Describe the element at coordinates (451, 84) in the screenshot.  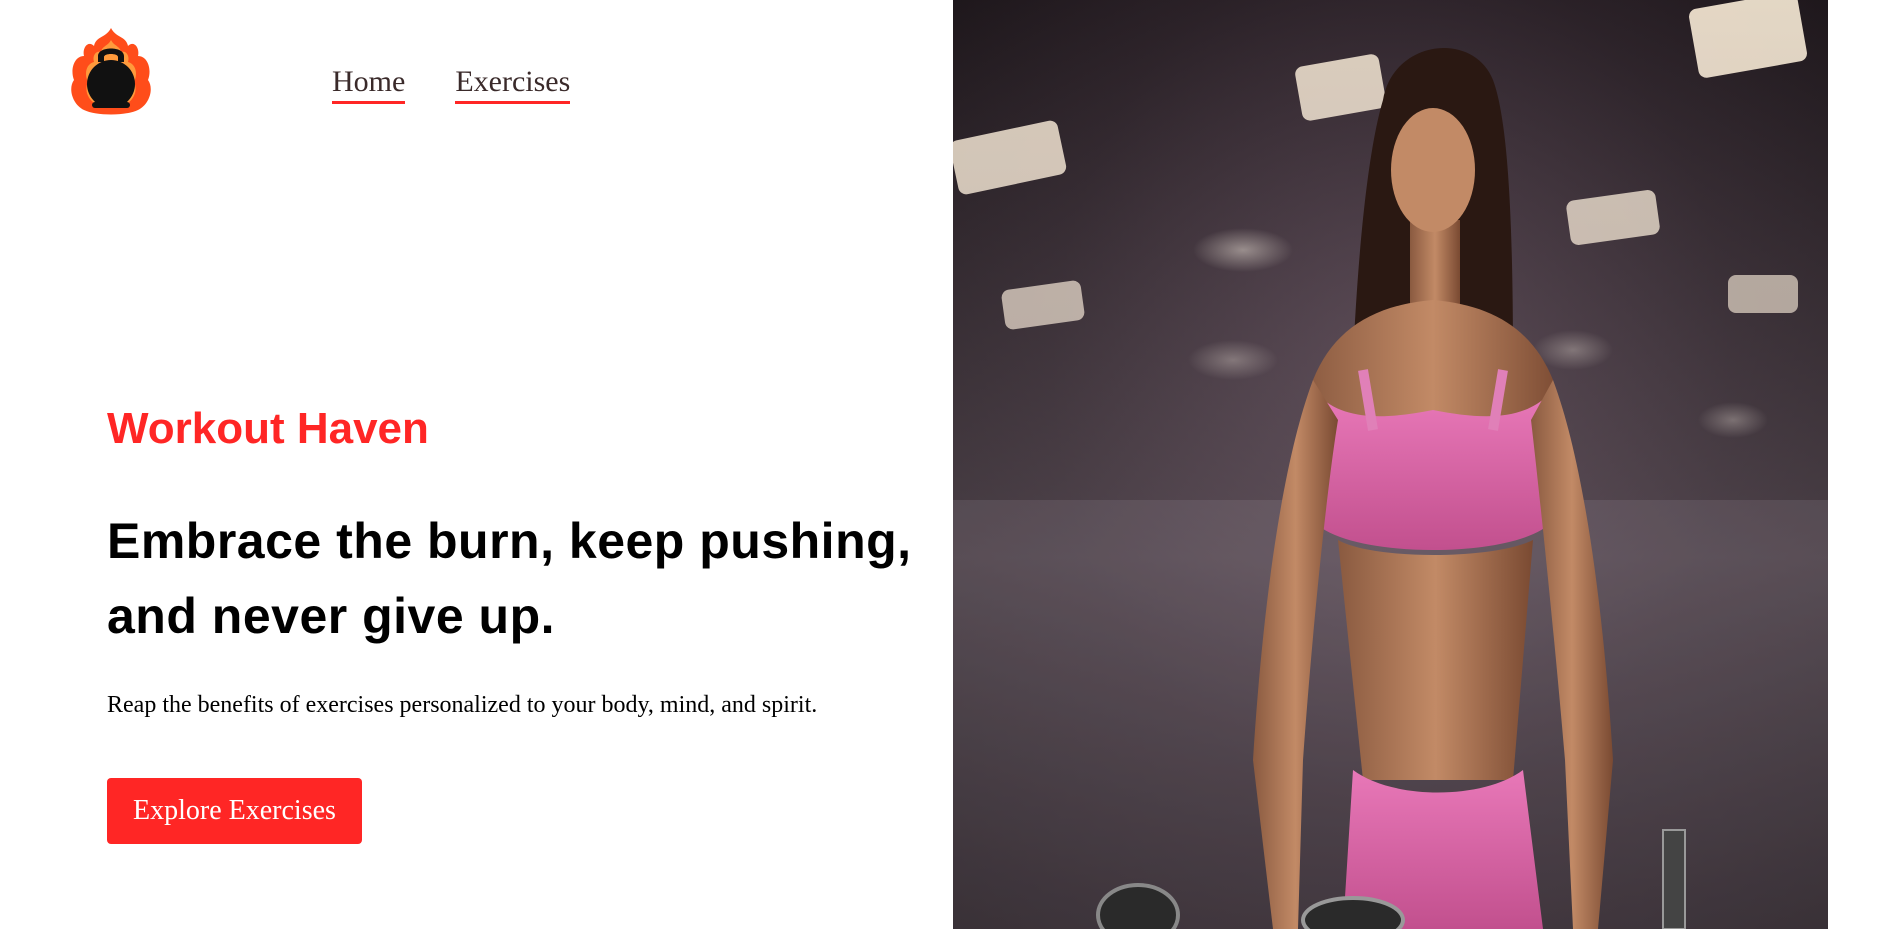
I see `main-nav: Home Exercises` at that location.